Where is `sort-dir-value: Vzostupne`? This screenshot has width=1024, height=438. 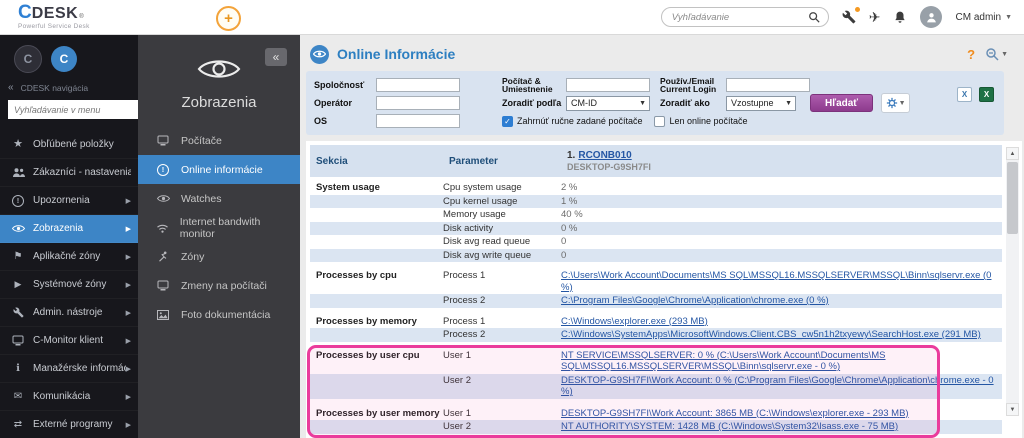
sort-dir-value: Vzostupne is located at coordinates (752, 103).